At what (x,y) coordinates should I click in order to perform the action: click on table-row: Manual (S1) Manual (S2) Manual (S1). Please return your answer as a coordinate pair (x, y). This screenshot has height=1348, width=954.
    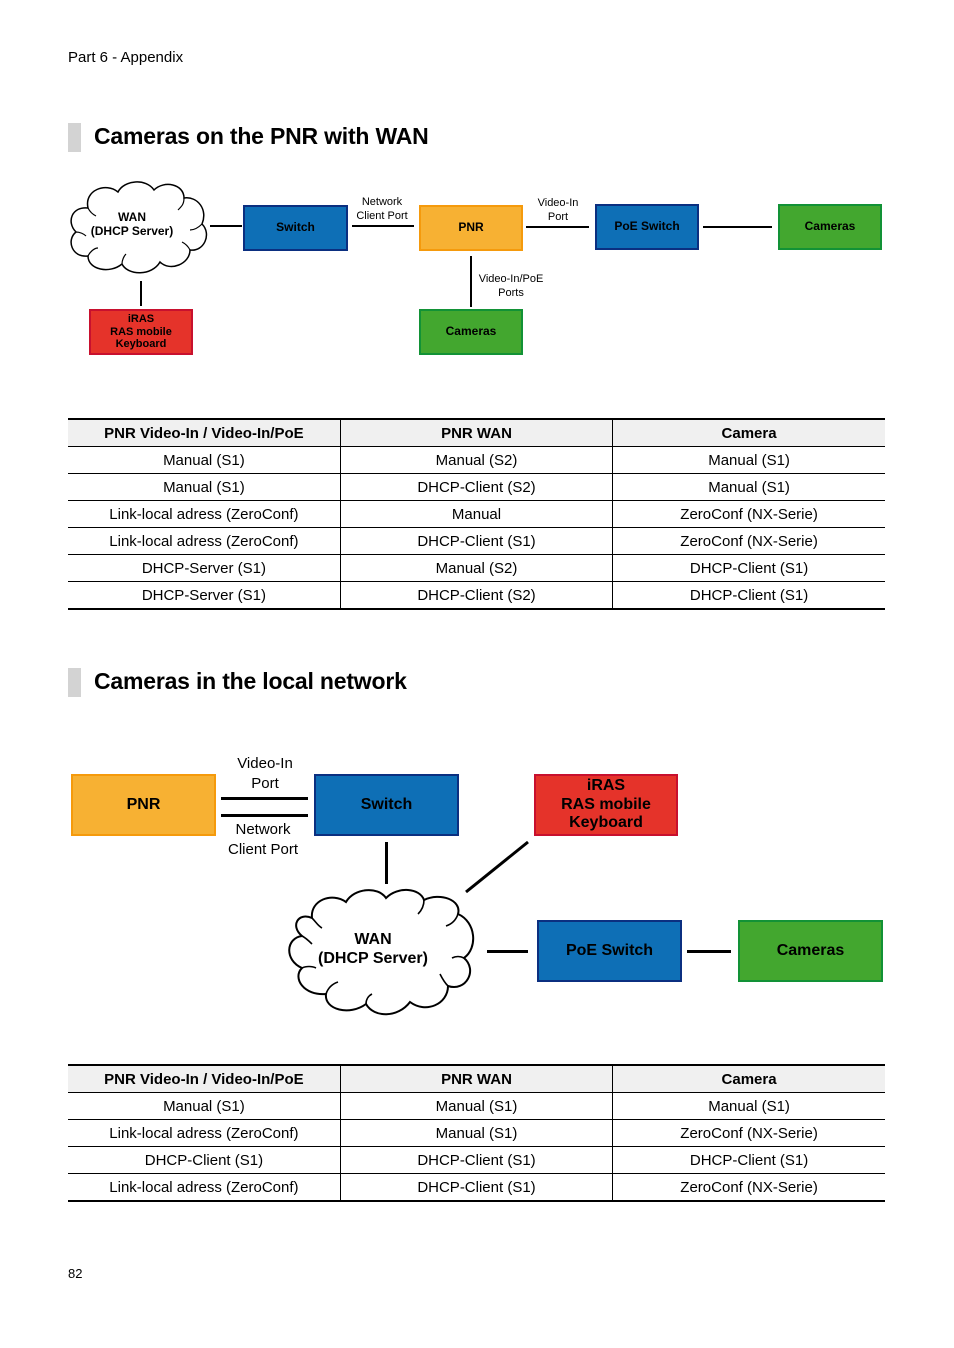
    Looking at the image, I should click on (476, 460).